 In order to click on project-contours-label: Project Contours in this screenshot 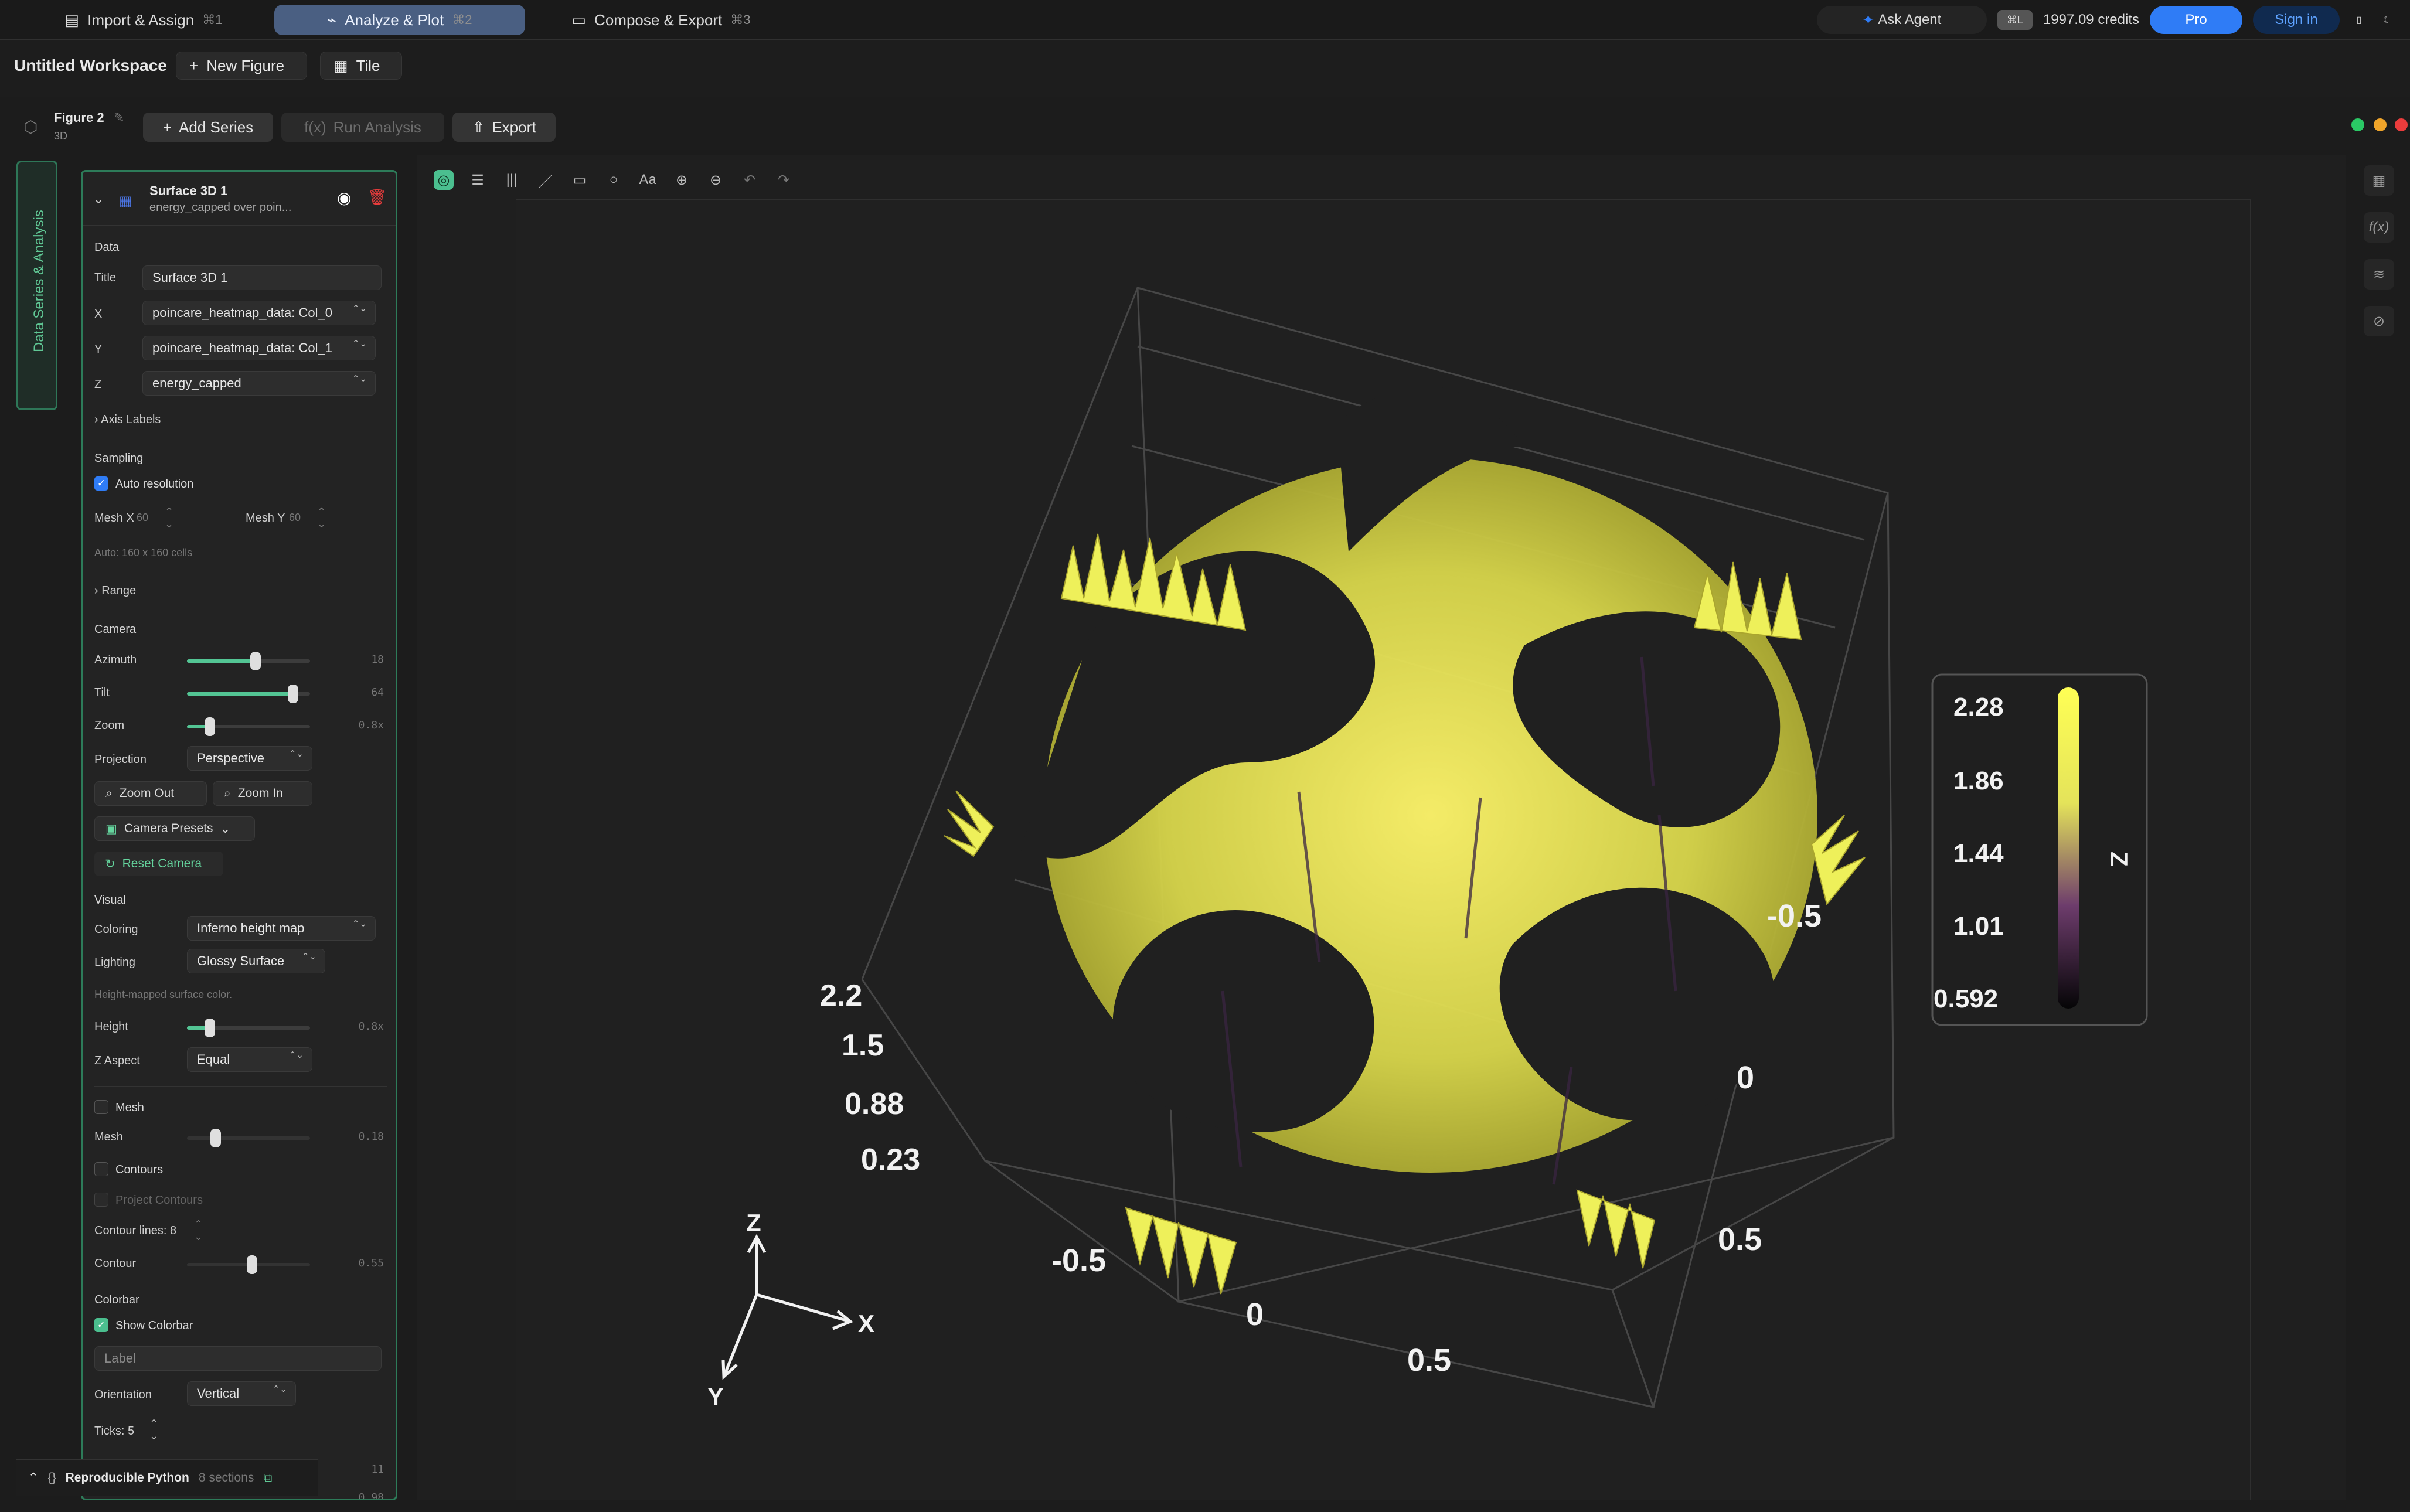, I will do `click(159, 1200)`.